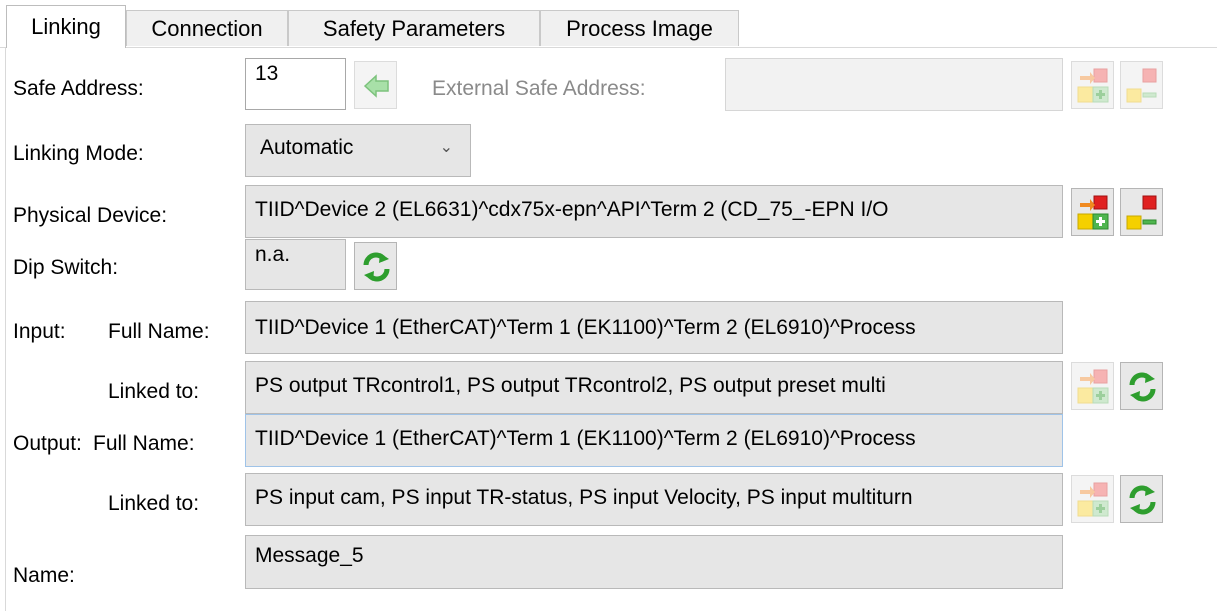 This screenshot has height=611, width=1217. What do you see at coordinates (307, 147) in the screenshot?
I see `linking-mode-value: Automatic` at bounding box center [307, 147].